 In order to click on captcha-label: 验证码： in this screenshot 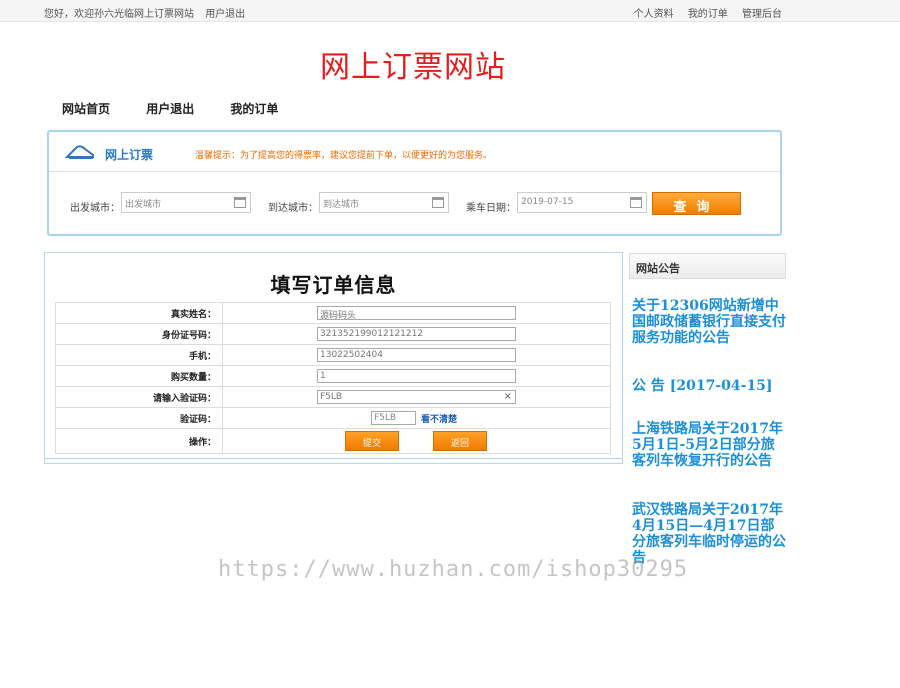, I will do `click(139, 418)`.